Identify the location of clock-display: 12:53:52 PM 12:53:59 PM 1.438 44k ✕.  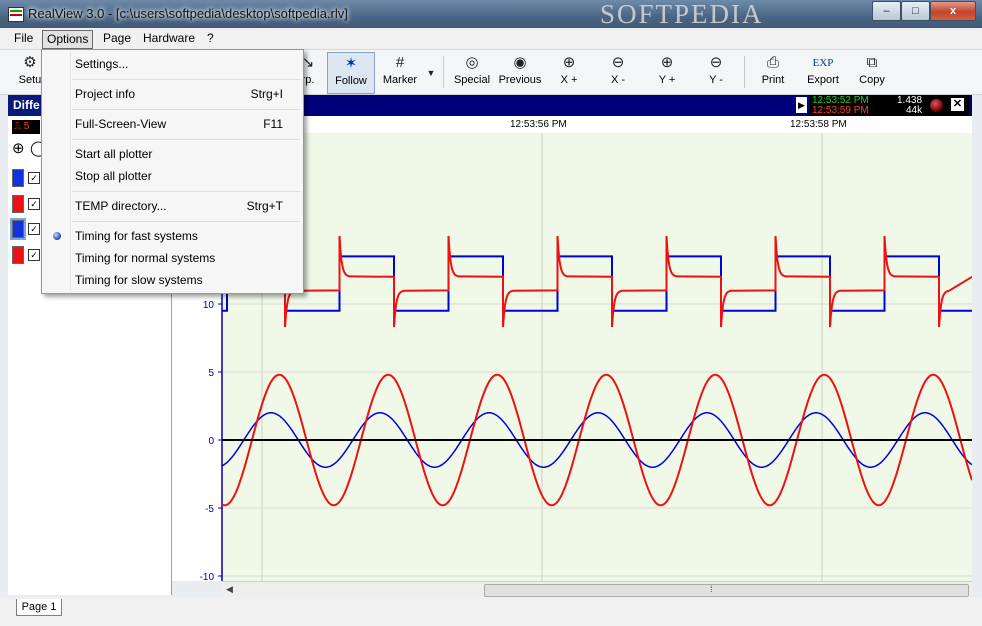
(889, 105).